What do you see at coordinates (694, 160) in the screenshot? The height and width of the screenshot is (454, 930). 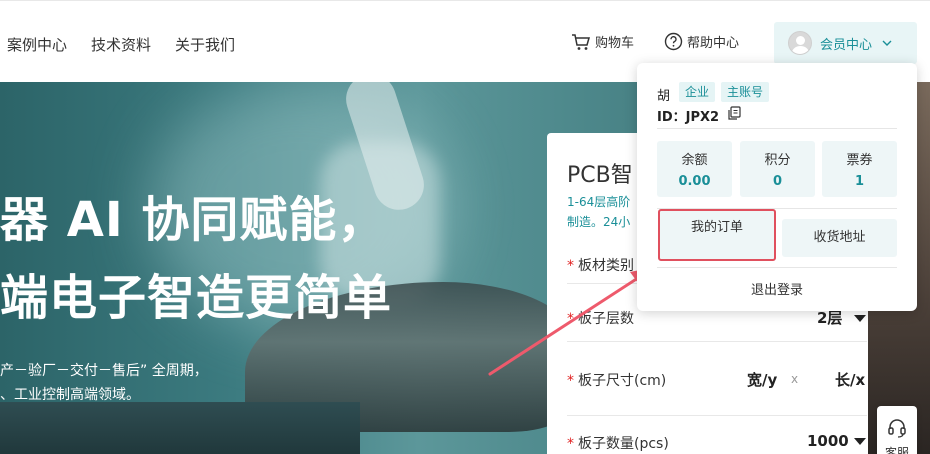 I see `balance-label: 余额` at bounding box center [694, 160].